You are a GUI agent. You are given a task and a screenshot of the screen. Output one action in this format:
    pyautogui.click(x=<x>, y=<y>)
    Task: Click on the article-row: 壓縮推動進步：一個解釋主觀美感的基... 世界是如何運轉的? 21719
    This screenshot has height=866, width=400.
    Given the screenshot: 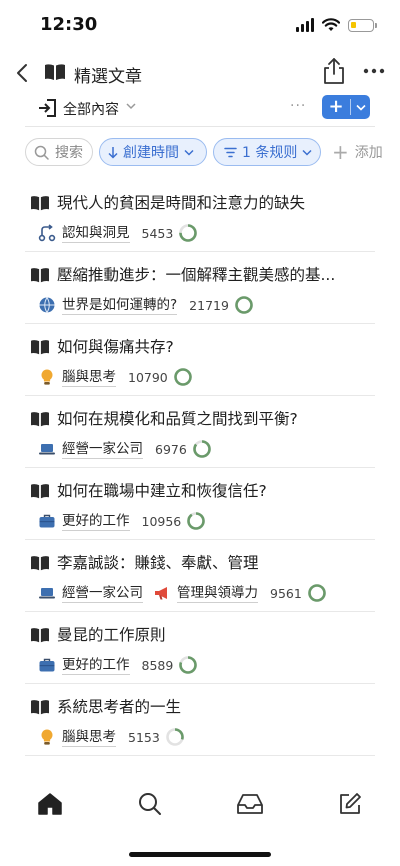 What is the action you would take?
    pyautogui.click(x=200, y=288)
    